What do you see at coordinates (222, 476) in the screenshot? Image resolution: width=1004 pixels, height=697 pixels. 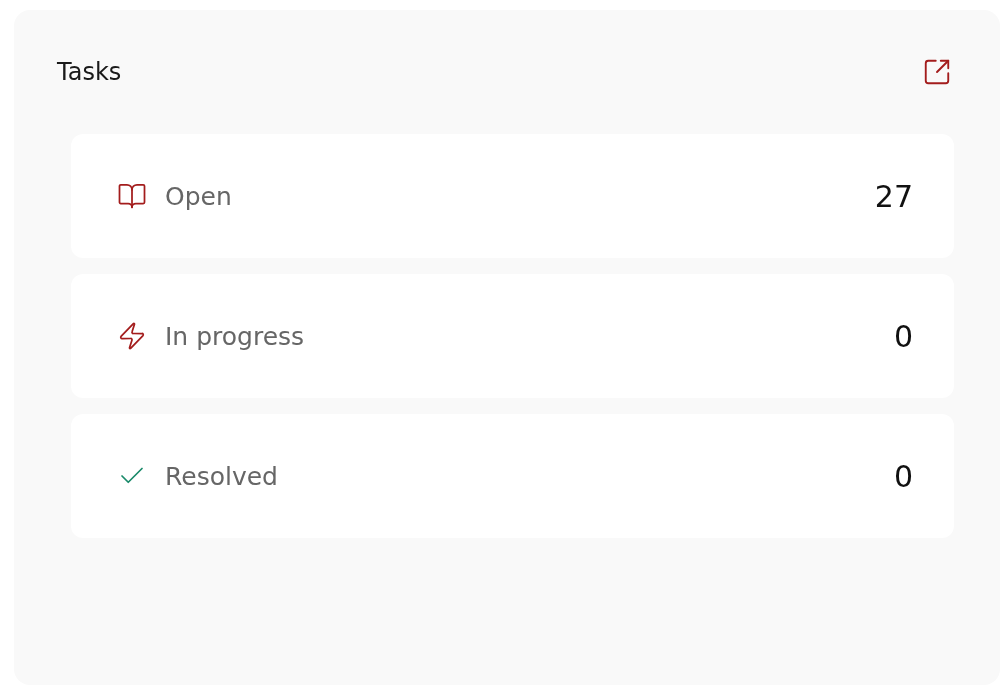 I see `task-label: Resolved` at bounding box center [222, 476].